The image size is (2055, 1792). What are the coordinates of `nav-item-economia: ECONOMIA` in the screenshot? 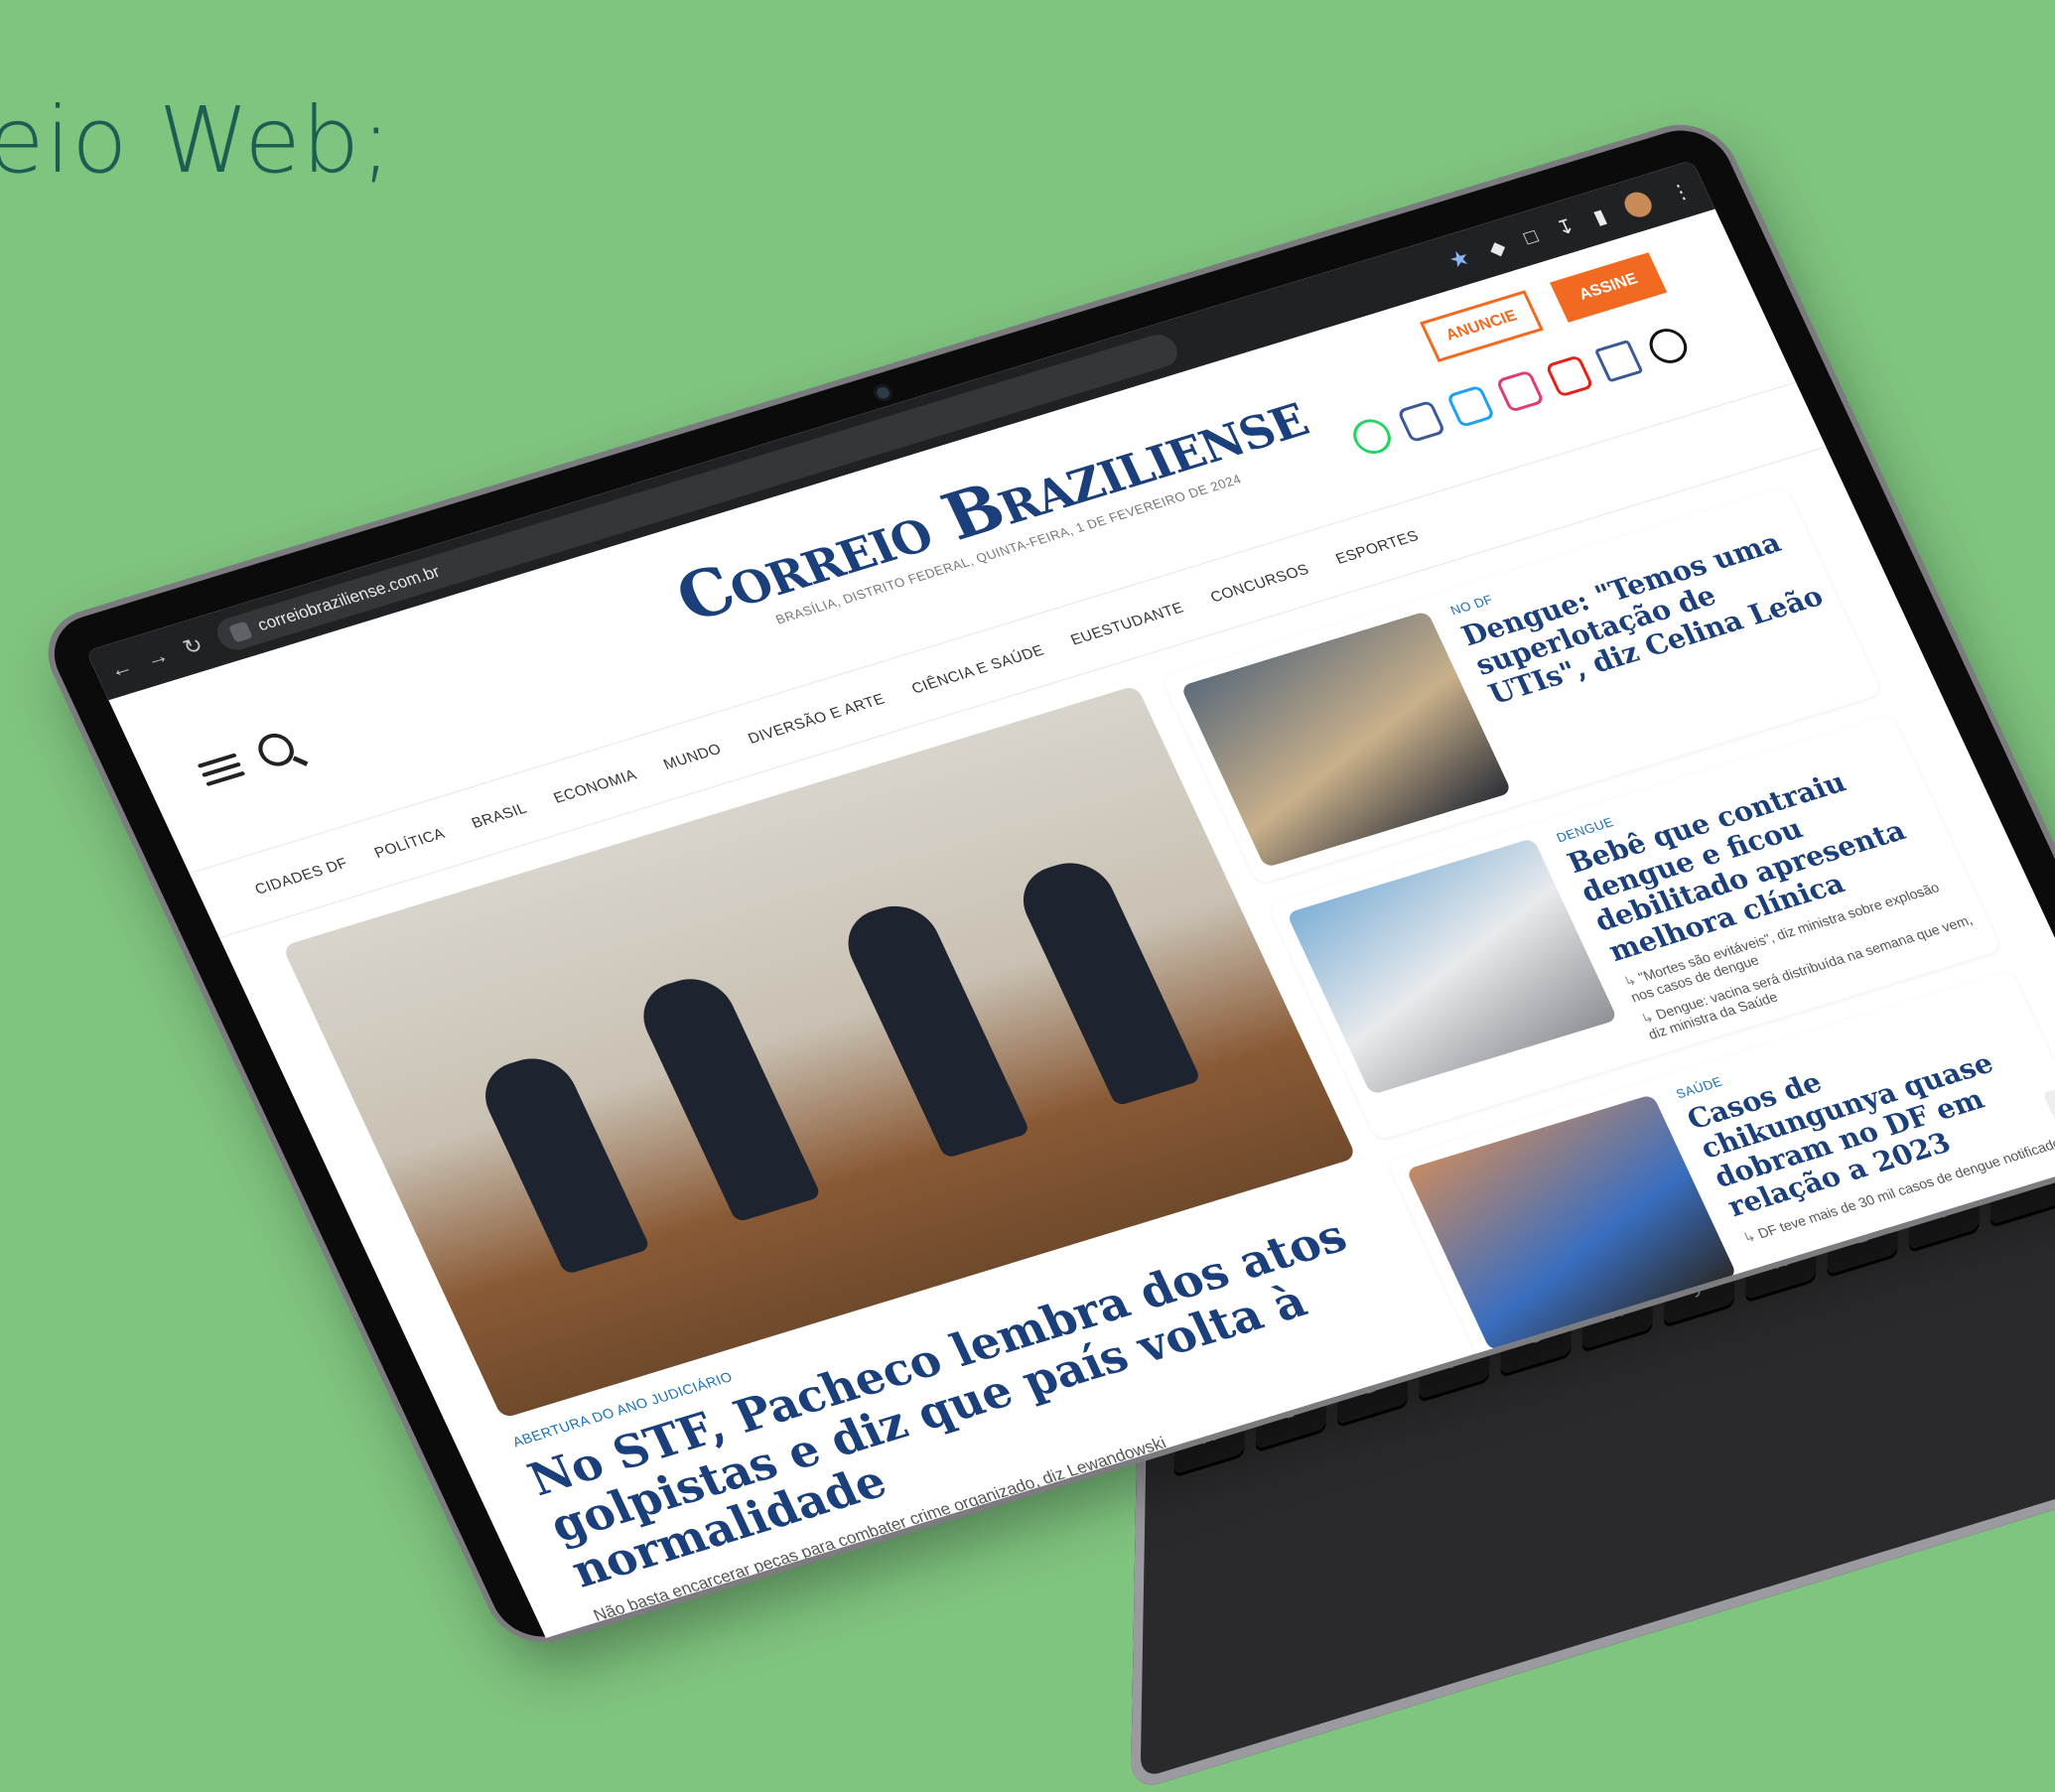 It's located at (595, 786).